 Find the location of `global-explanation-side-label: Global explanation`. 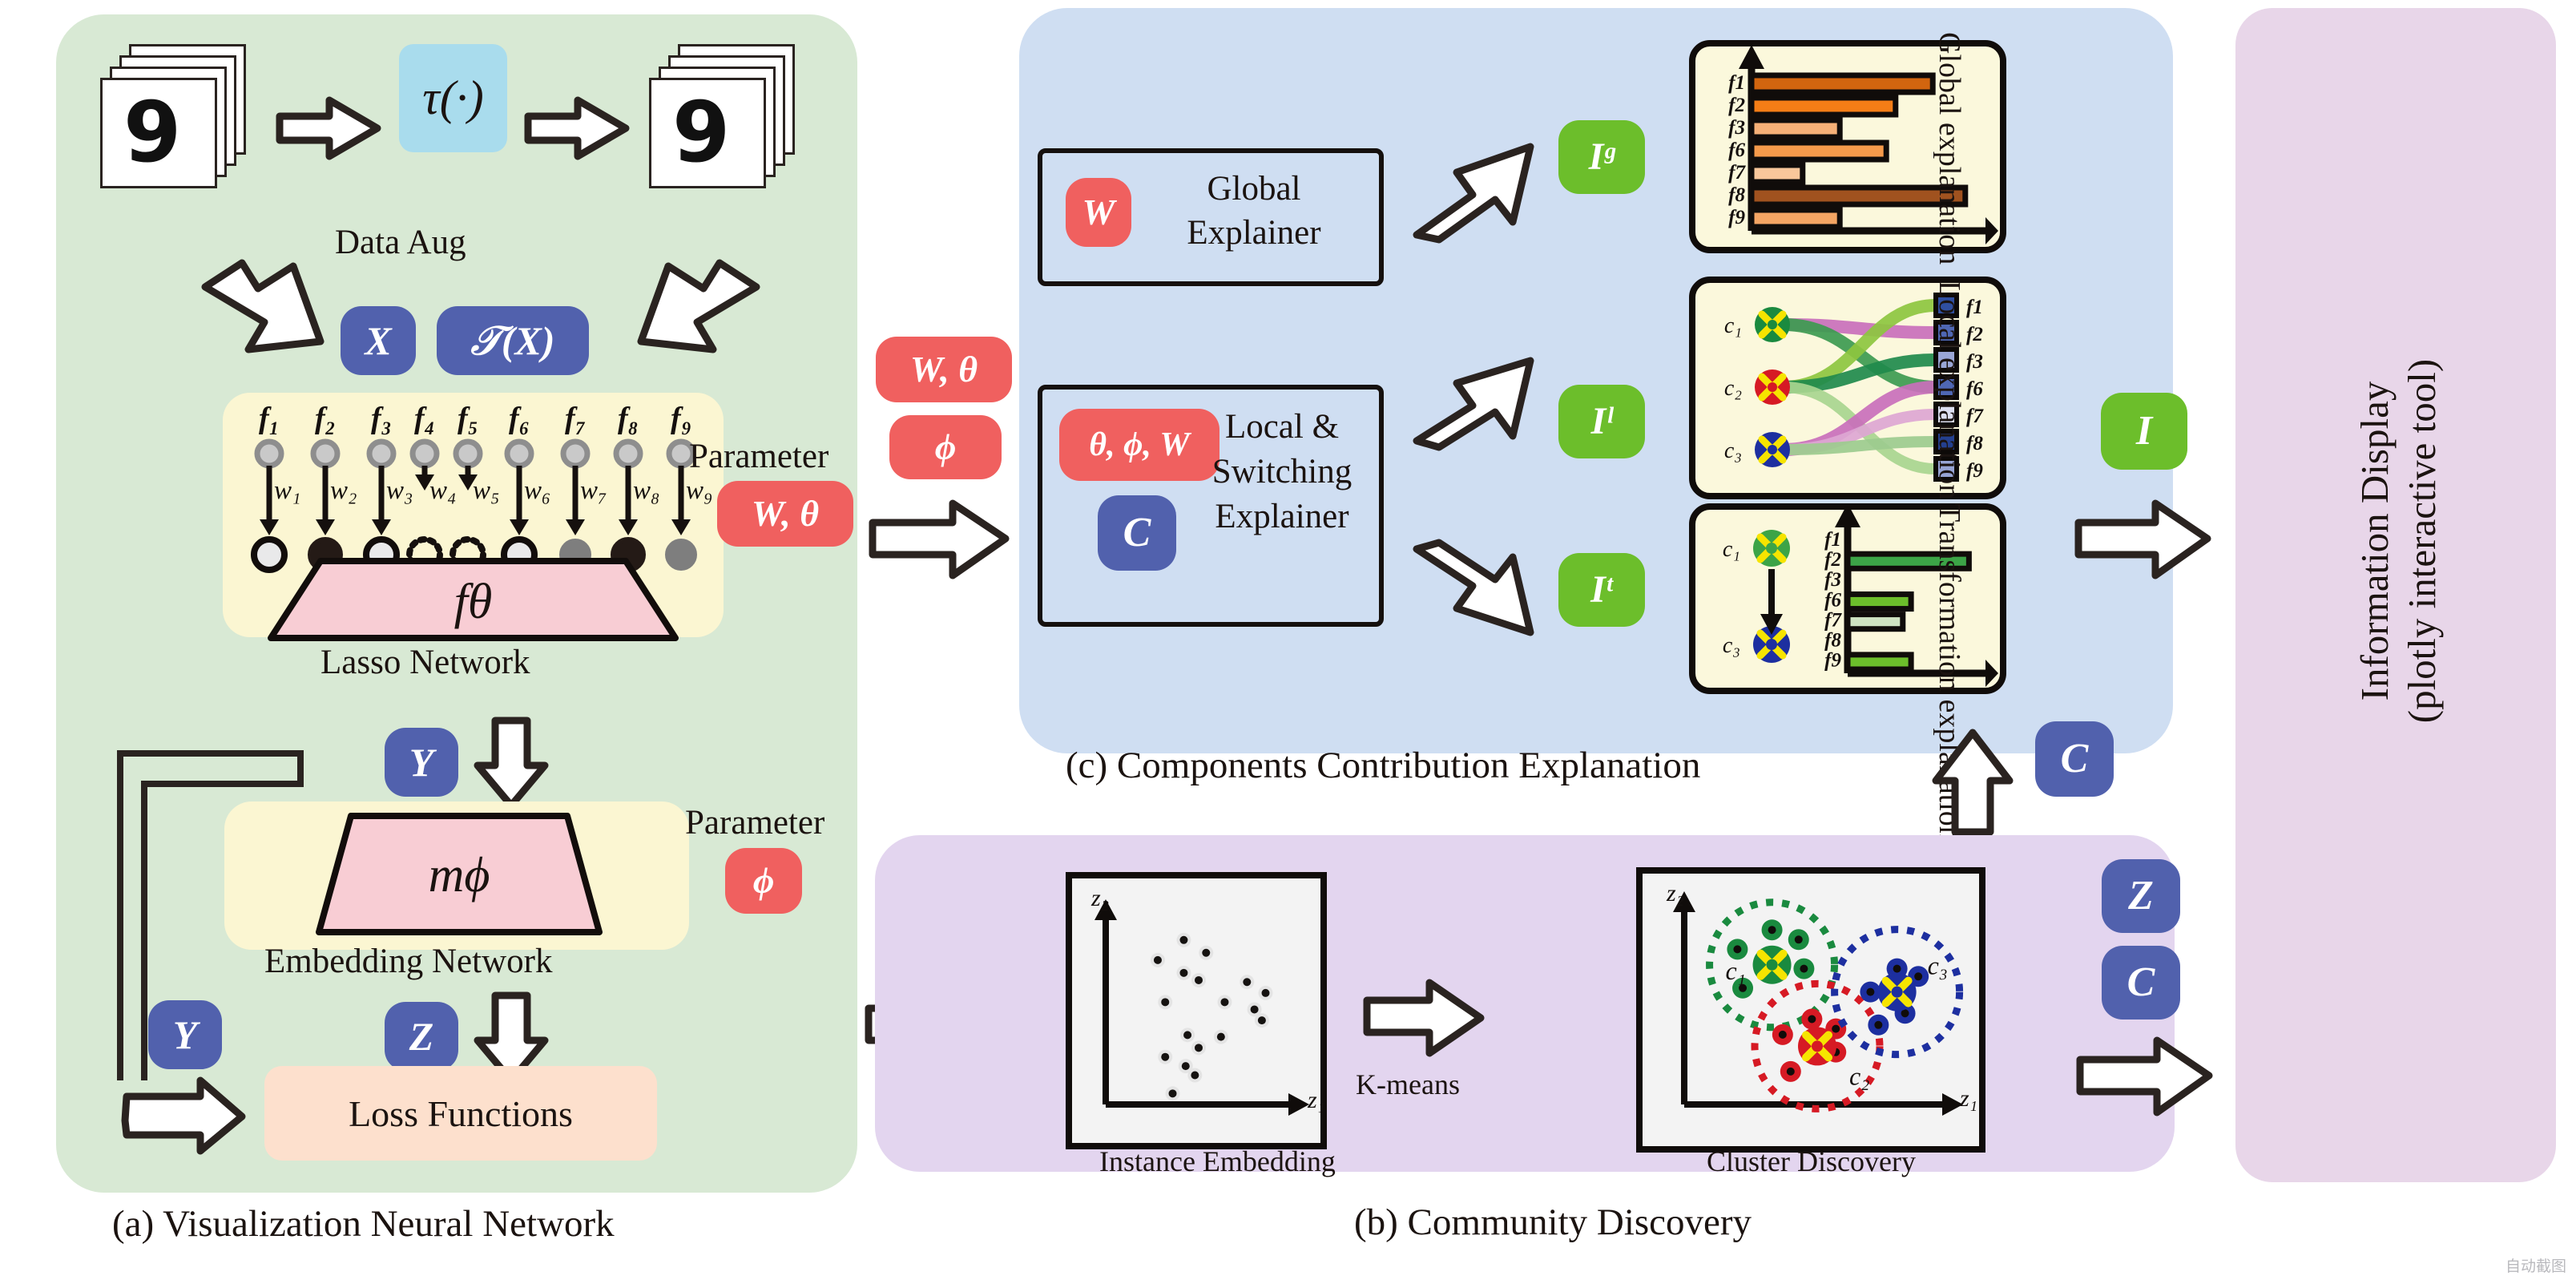

global-explanation-side-label: Global explanation is located at coordinates (1949, 148).